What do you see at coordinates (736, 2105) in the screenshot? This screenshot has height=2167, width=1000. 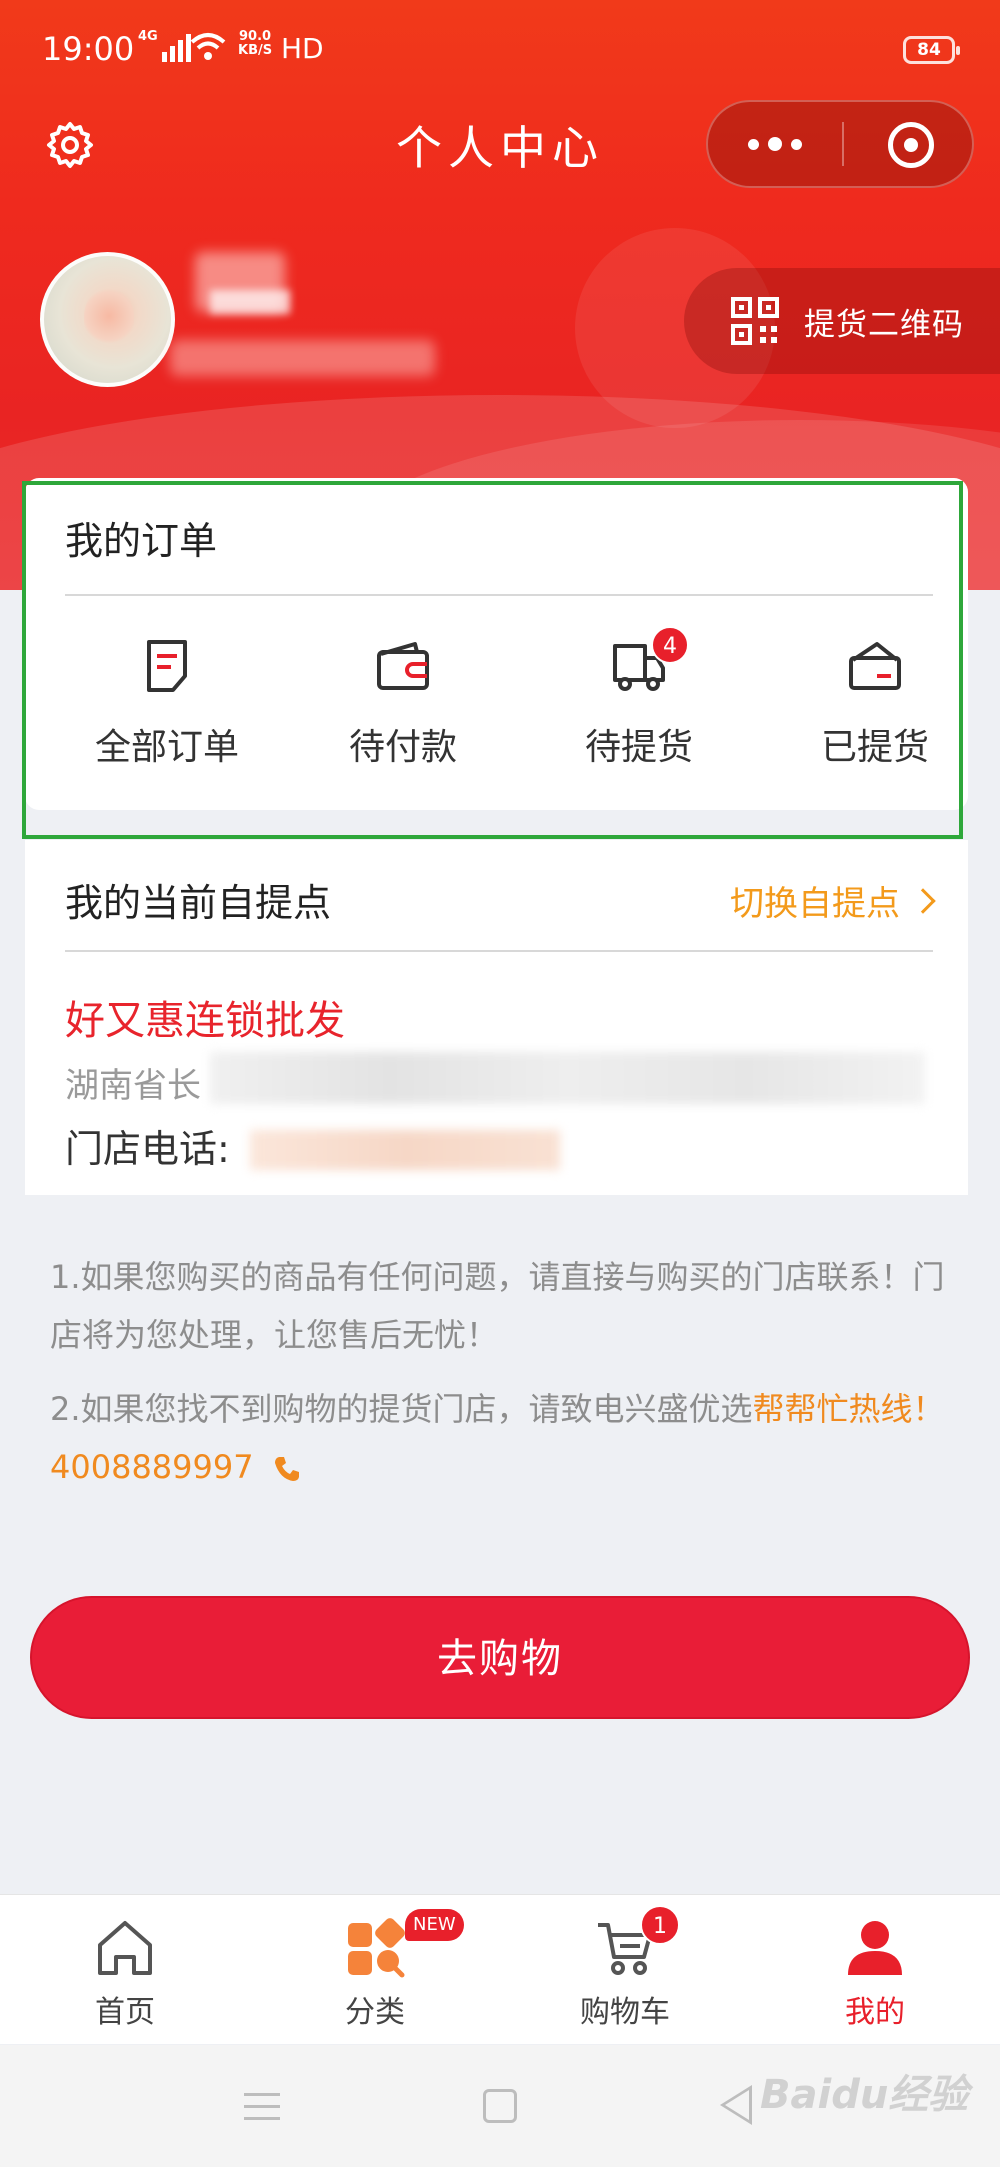 I see `back-icon` at bounding box center [736, 2105].